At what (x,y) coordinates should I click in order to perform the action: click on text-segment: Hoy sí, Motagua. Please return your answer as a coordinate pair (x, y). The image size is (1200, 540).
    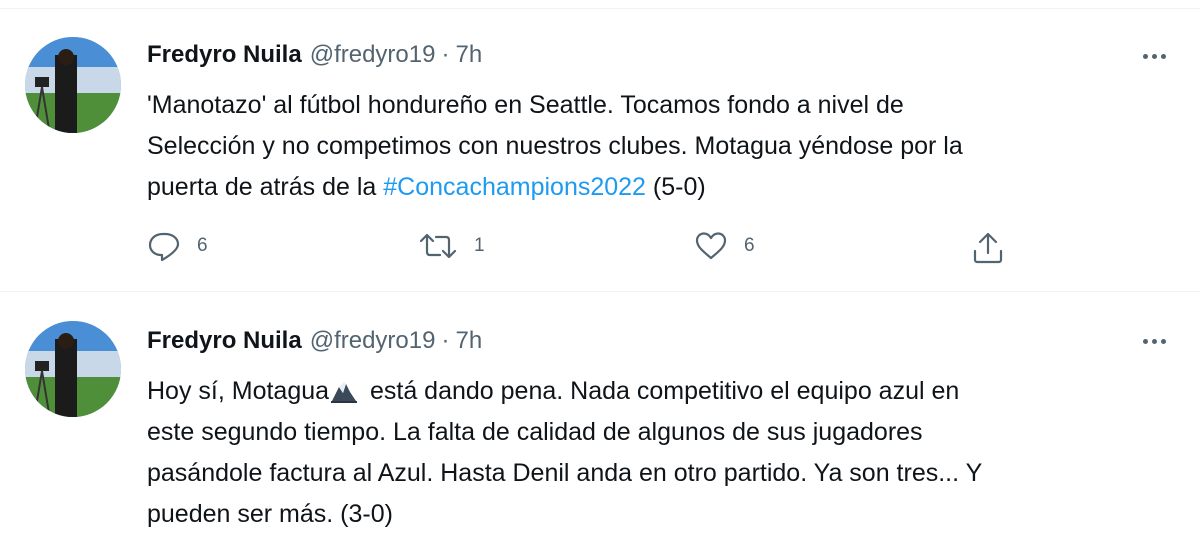
    Looking at the image, I should click on (238, 391).